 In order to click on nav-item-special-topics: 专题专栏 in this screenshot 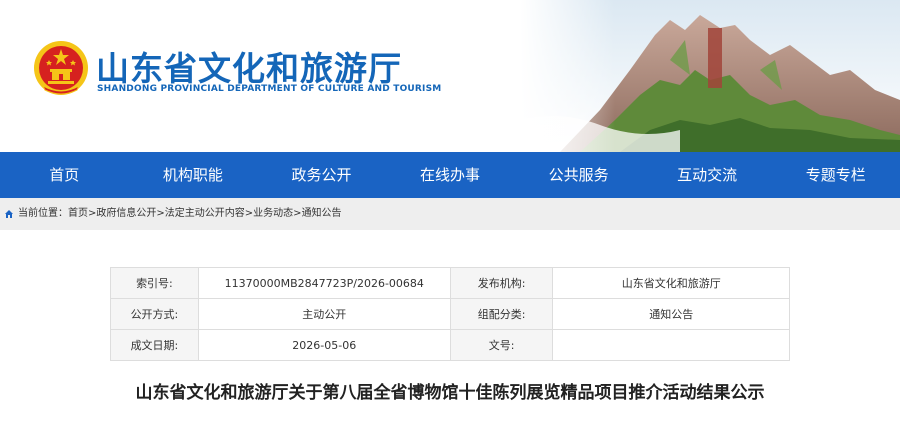, I will do `click(835, 175)`.